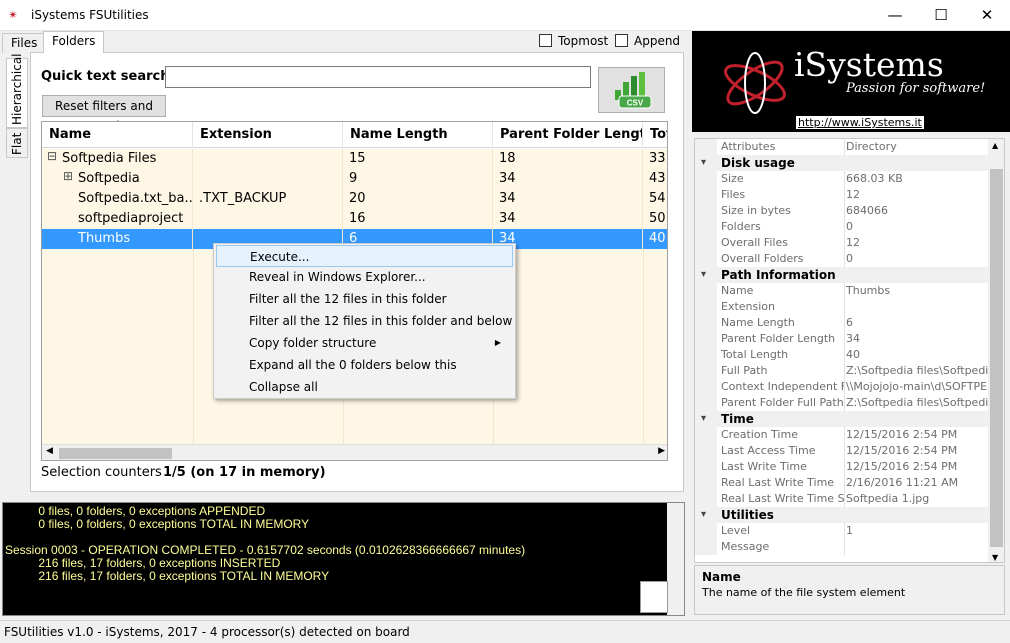 The width and height of the screenshot is (1010, 643). Describe the element at coordinates (841, 259) in the screenshot. I see `property-row: Overall Folders 0` at that location.